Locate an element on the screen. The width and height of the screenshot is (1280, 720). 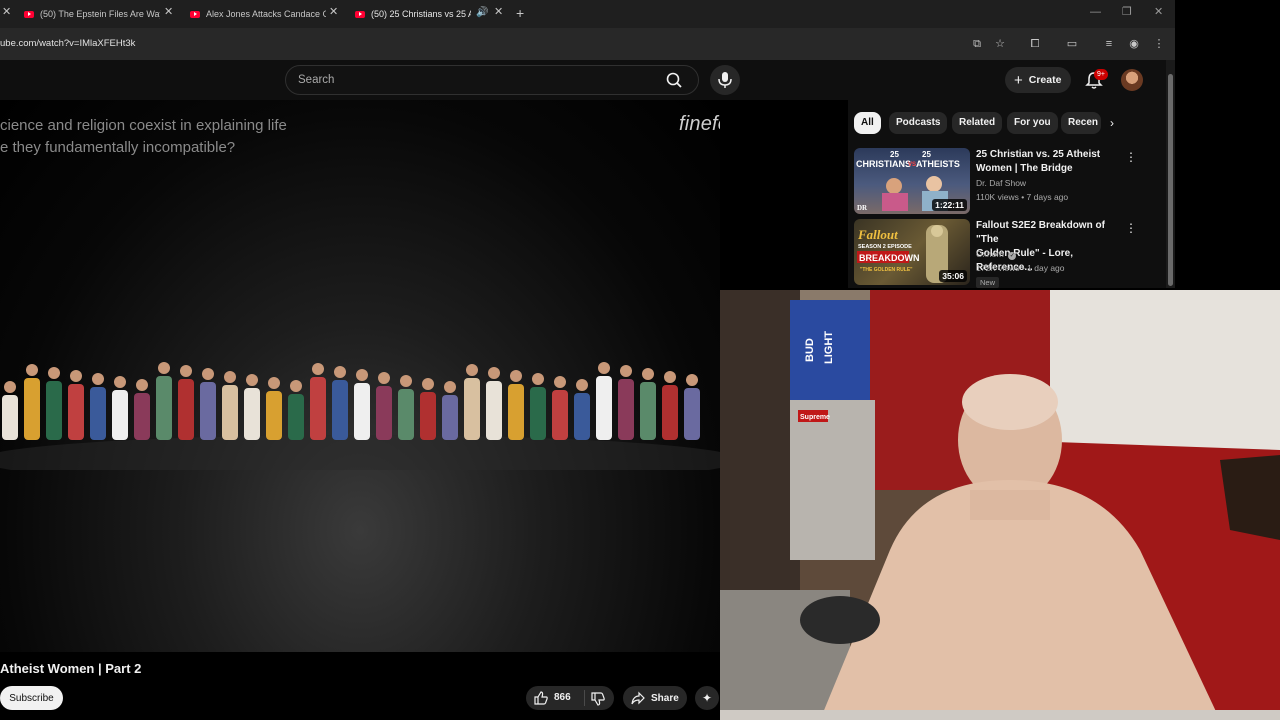
restore-icon: ❐ is located at coordinates (1127, 12).